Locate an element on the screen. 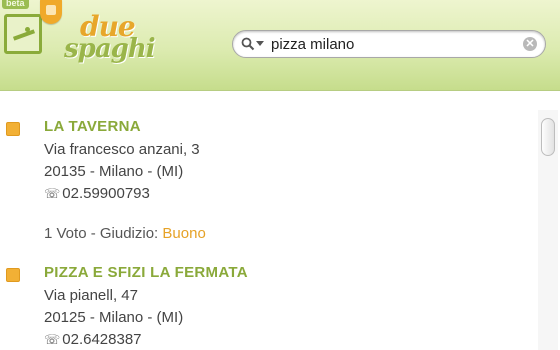  search-box: ✕ is located at coordinates (389, 44).